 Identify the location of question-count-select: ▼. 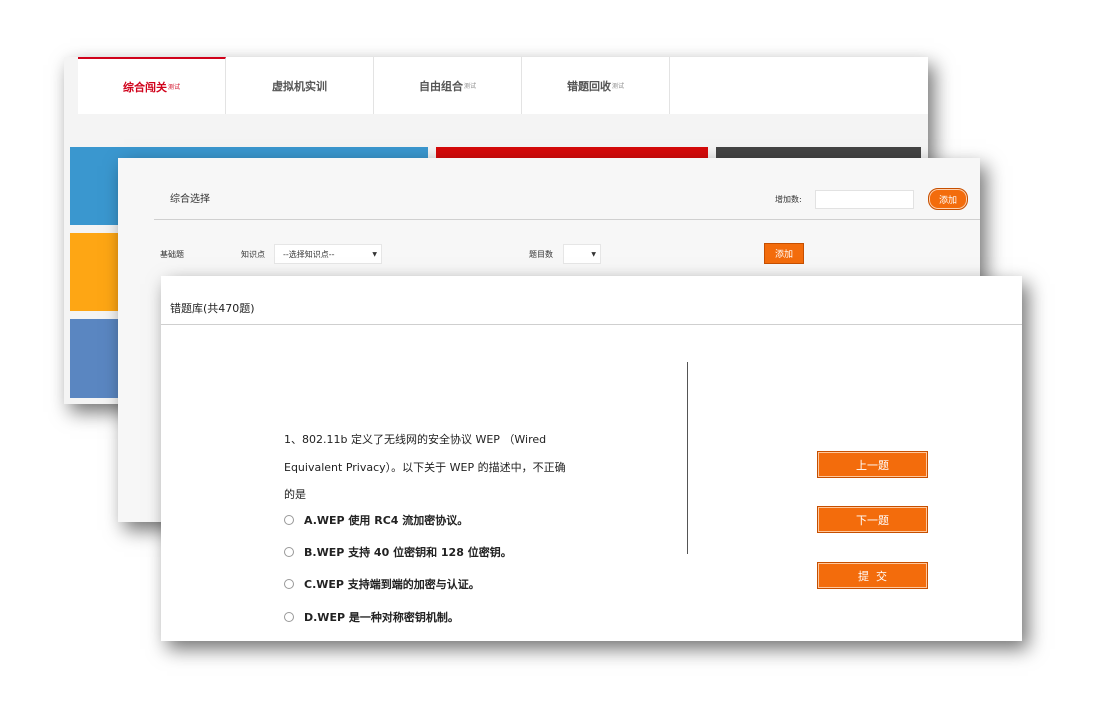
(582, 254).